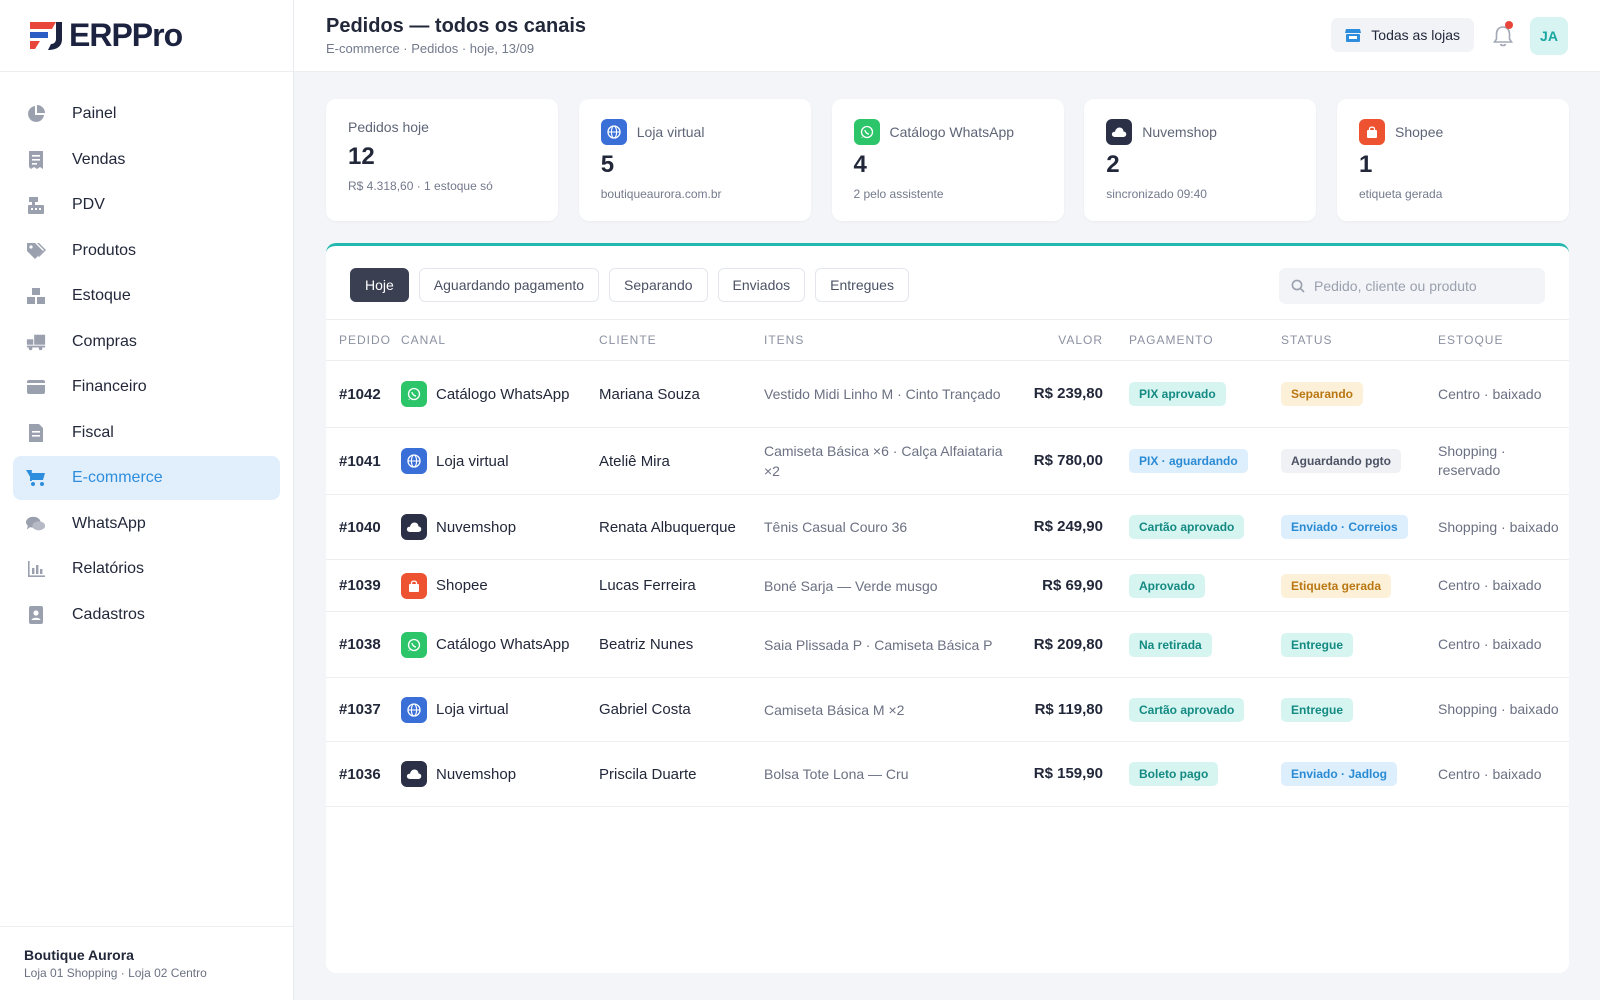 Image resolution: width=1600 pixels, height=1000 pixels. Describe the element at coordinates (414, 461) in the screenshot. I see `globe-icon` at that location.